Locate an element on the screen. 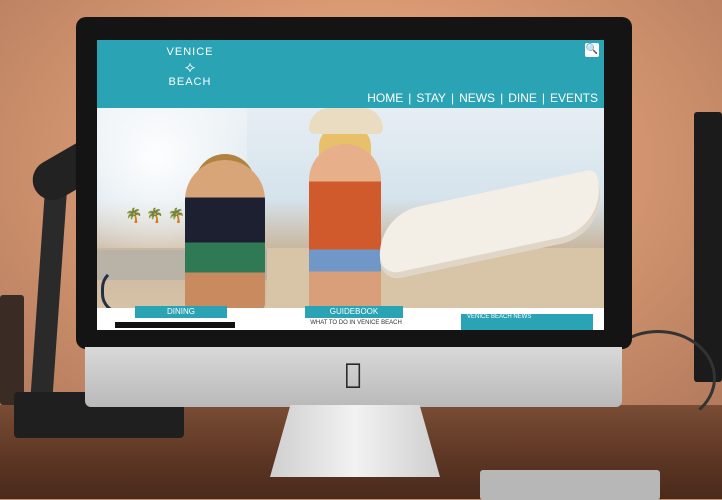 This screenshot has height=500, width=722. site-logo: VENICE ⟡ BEACH is located at coordinates (190, 75).